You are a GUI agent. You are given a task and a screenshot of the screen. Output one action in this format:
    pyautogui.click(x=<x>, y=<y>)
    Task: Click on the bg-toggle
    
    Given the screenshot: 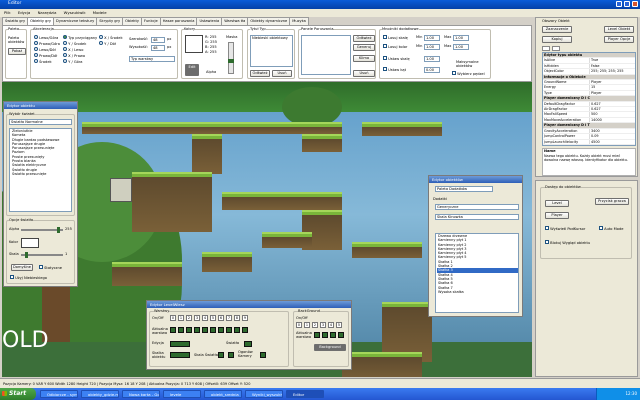 What is the action you would take?
    pyautogui.click(x=333, y=335)
    